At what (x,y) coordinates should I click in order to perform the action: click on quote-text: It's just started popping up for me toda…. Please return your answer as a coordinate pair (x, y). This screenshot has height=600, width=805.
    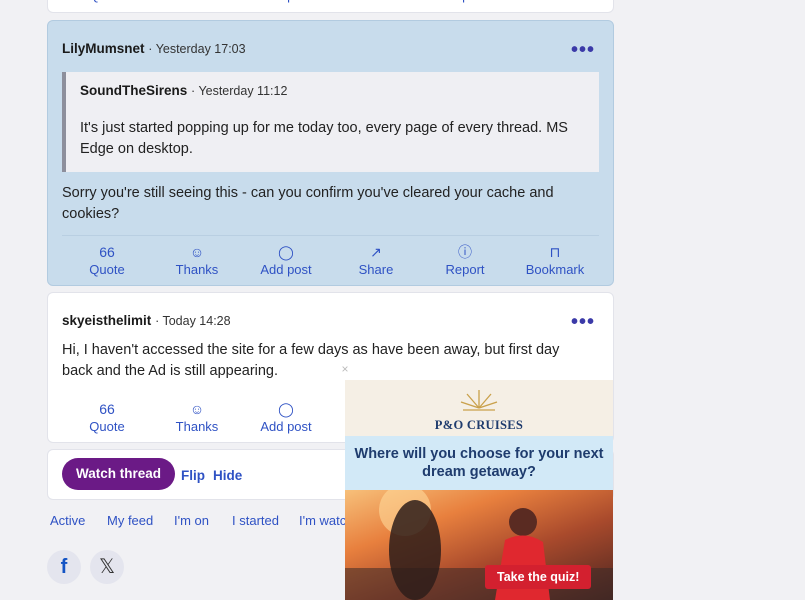
    Looking at the image, I should click on (324, 138).